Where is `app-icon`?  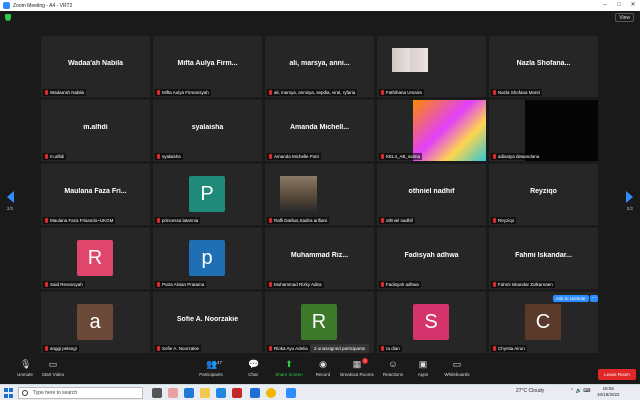
app-icon is located at coordinates (173, 393).